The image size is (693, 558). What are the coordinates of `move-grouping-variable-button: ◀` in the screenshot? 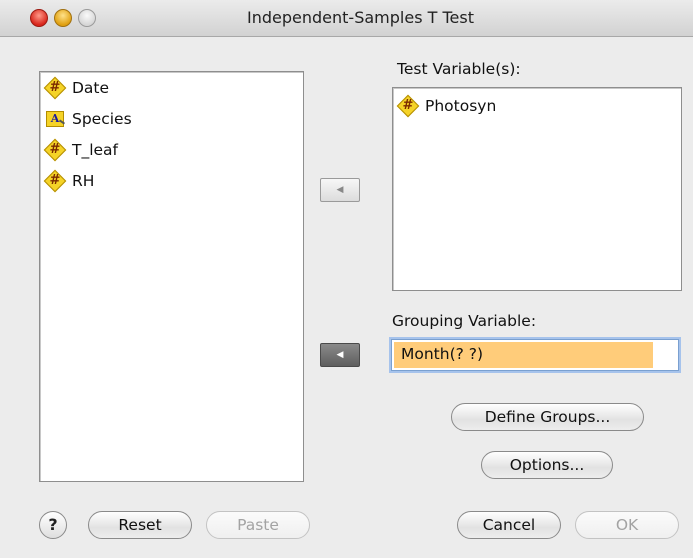 It's located at (340, 355).